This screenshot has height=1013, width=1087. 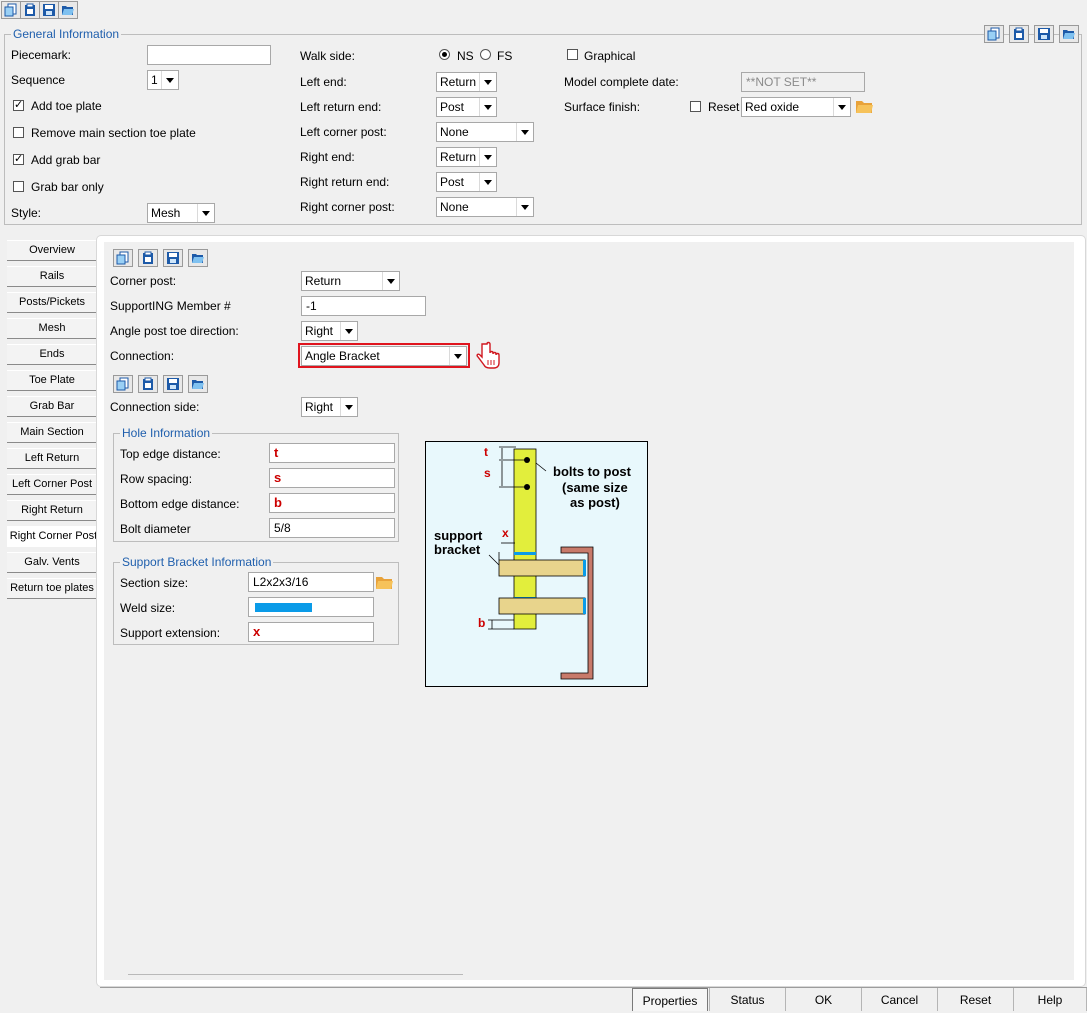 What do you see at coordinates (327, 56) in the screenshot?
I see `walk-side-label: Walk side:` at bounding box center [327, 56].